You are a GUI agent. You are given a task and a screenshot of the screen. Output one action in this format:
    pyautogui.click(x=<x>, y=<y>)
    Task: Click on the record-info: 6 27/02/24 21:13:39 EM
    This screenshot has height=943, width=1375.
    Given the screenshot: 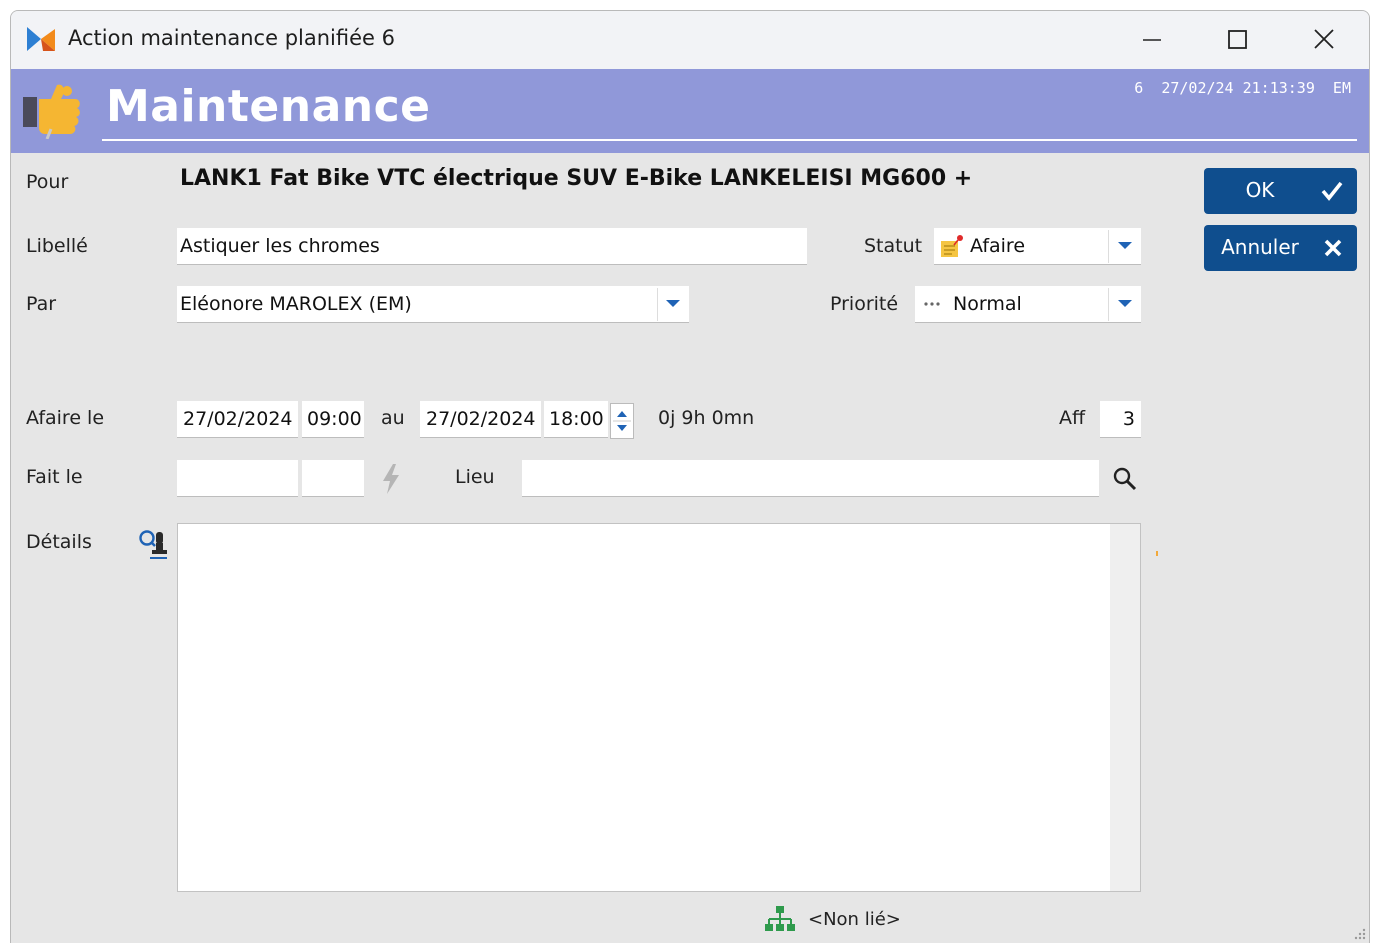 What is the action you would take?
    pyautogui.click(x=1242, y=88)
    